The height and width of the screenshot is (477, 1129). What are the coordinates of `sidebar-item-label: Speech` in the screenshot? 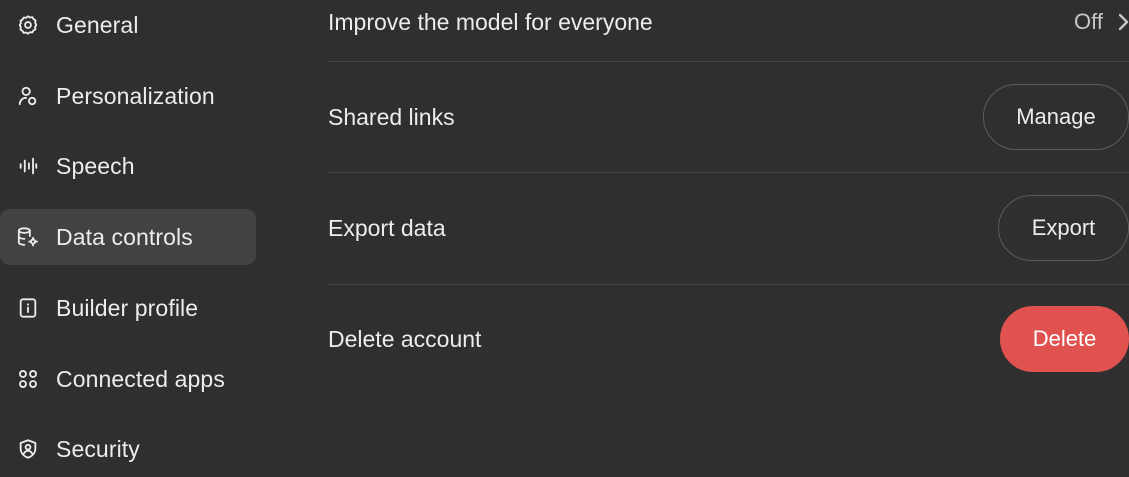 It's located at (95, 165).